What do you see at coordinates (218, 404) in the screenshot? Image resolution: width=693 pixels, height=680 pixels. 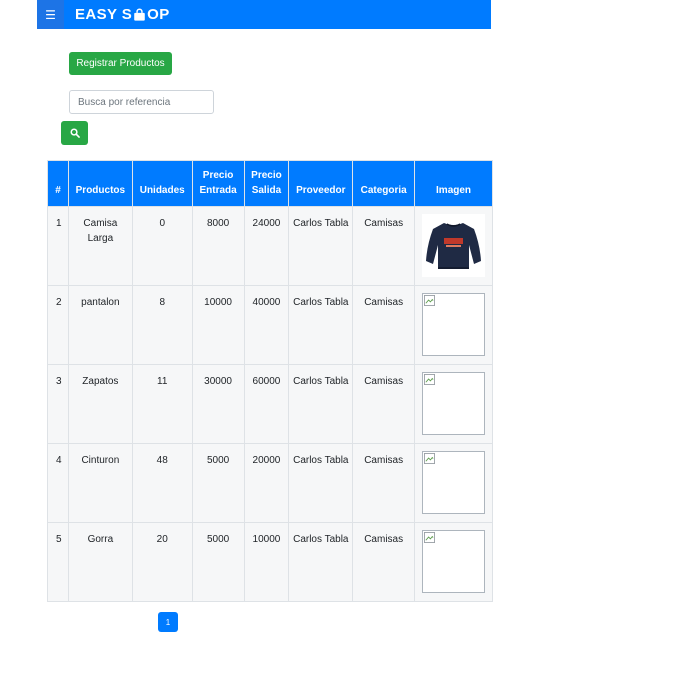 I see `cell-precio-entrada: 30000` at bounding box center [218, 404].